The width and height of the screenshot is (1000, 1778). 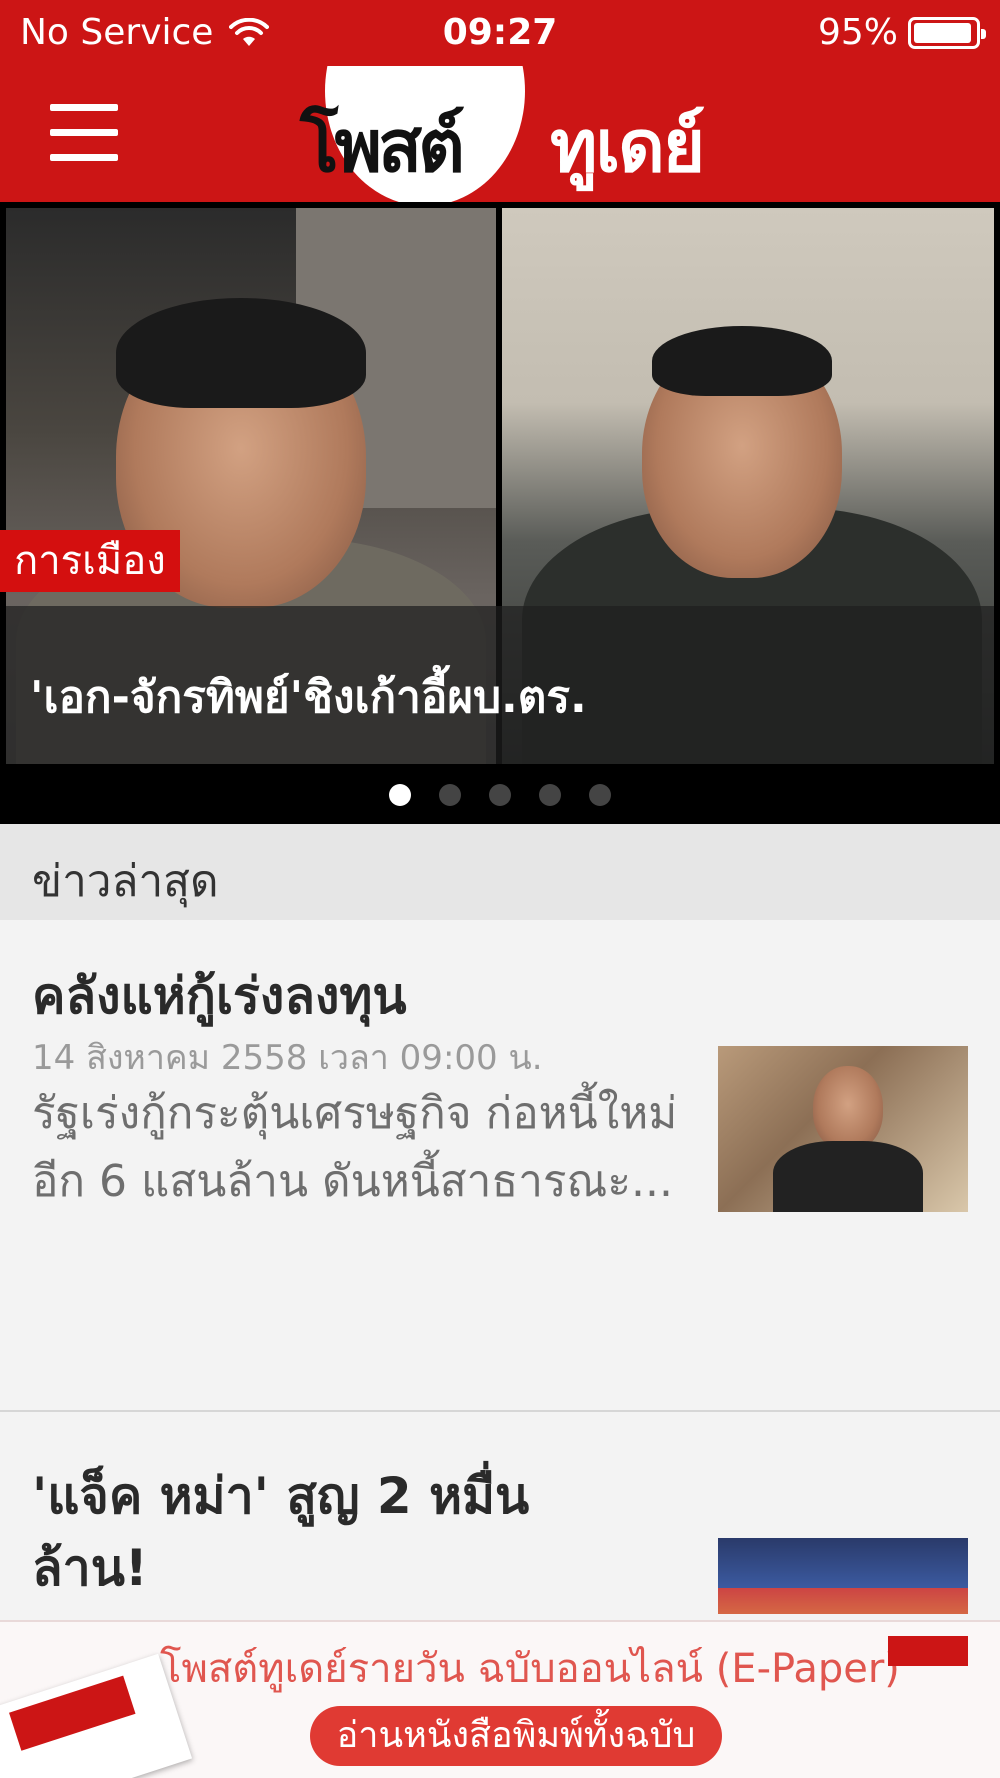 I want to click on ad-title: โพสต์ทูเดย์รายวัน ฉบับออนไลน์ (E-Paper), so click(x=530, y=1669).